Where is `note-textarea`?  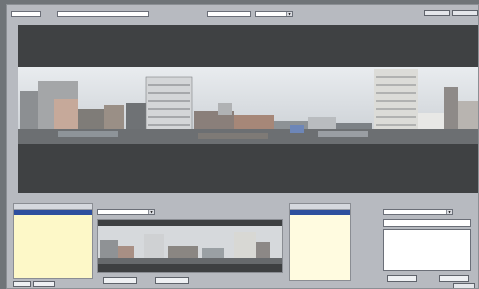
note-textarea is located at coordinates (427, 250).